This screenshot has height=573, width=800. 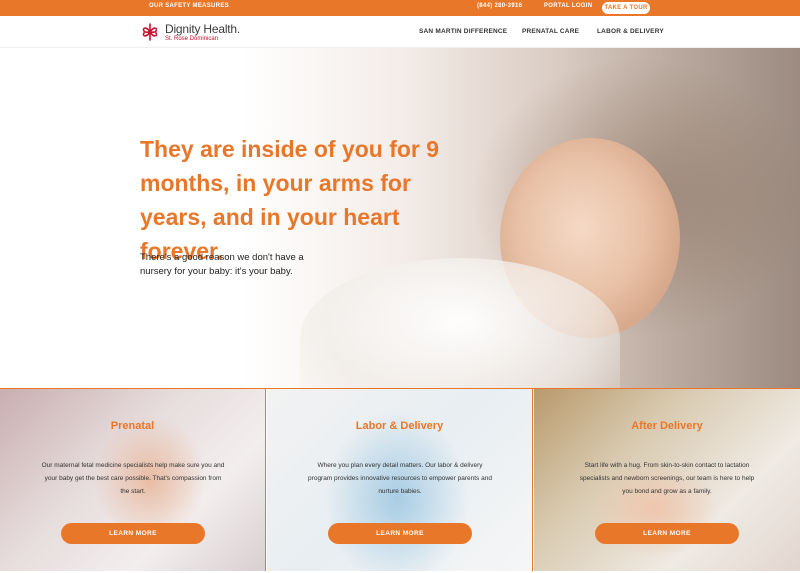 I want to click on dignity-health-logo-icon, so click(x=150, y=32).